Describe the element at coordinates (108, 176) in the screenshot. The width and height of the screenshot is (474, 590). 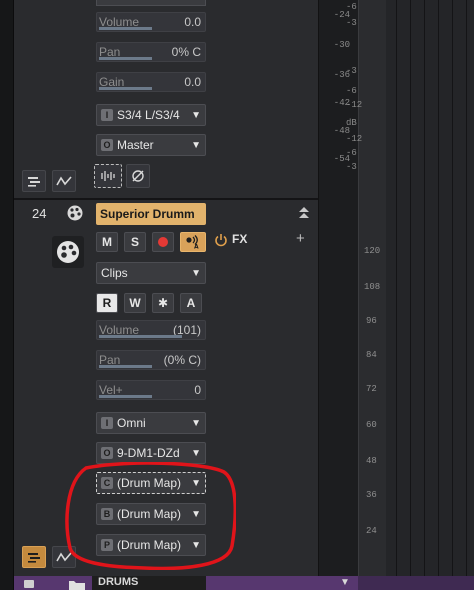
I see `waveform-icon` at that location.